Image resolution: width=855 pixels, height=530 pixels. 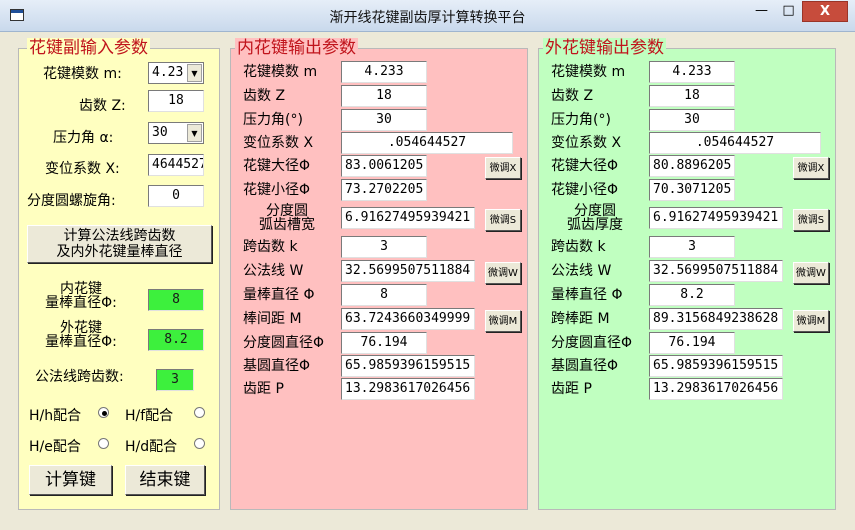 What do you see at coordinates (149, 416) in the screenshot?
I see `fit-hf-label: H/f配合` at bounding box center [149, 416].